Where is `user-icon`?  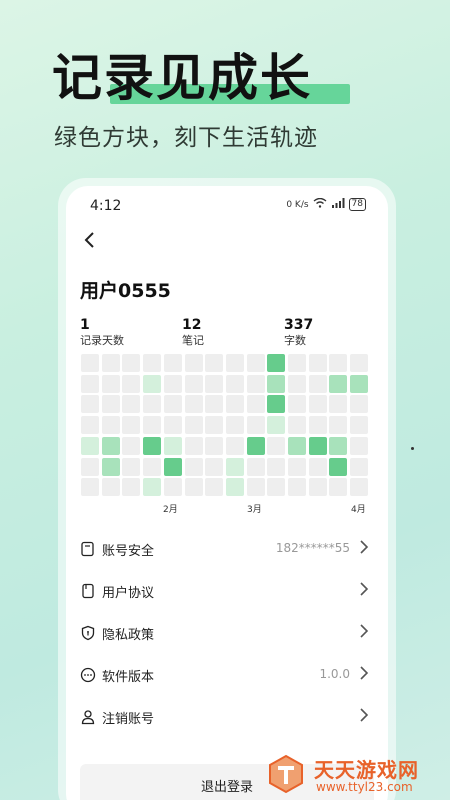 user-icon is located at coordinates (88, 717).